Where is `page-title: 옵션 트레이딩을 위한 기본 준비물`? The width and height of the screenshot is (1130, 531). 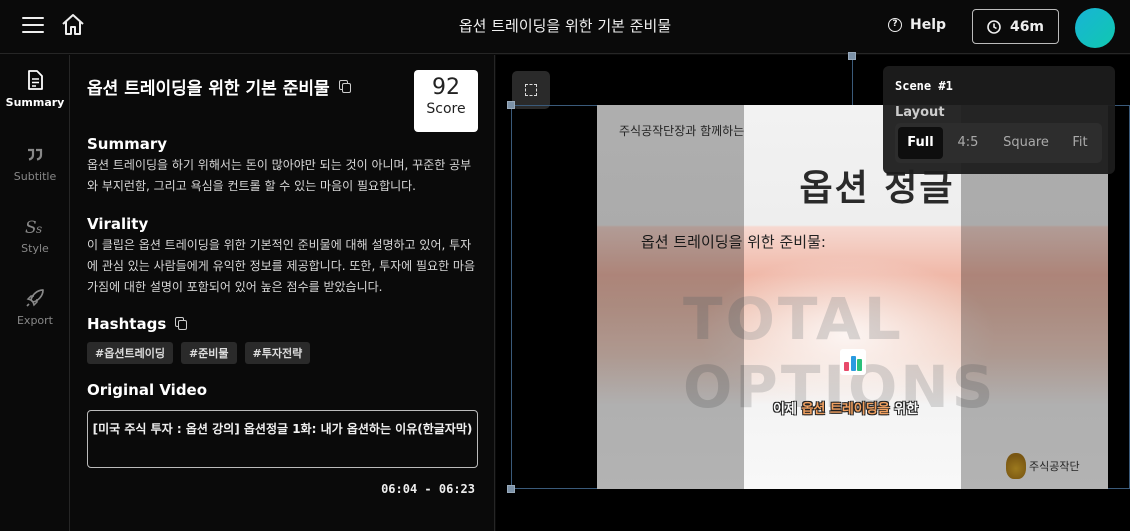
page-title: 옵션 트레이딩을 위한 기본 준비물 is located at coordinates (565, 26).